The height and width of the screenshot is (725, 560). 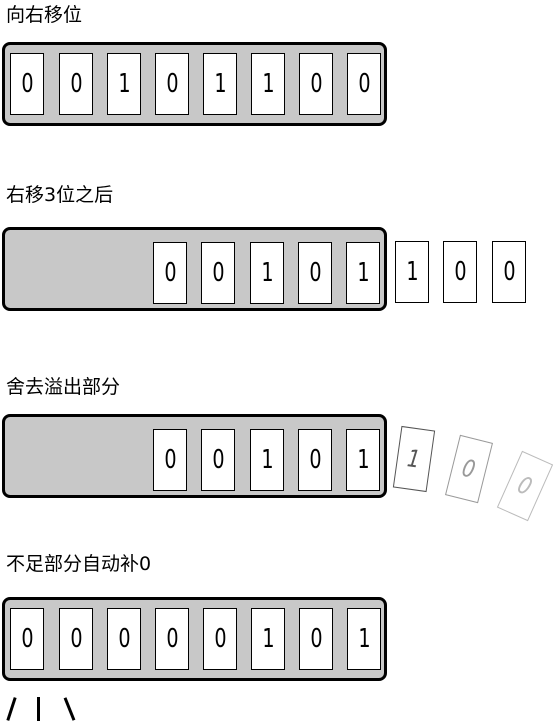 What do you see at coordinates (194, 84) in the screenshot?
I see `register-original: 0 0 1 0 1 1 0 0` at bounding box center [194, 84].